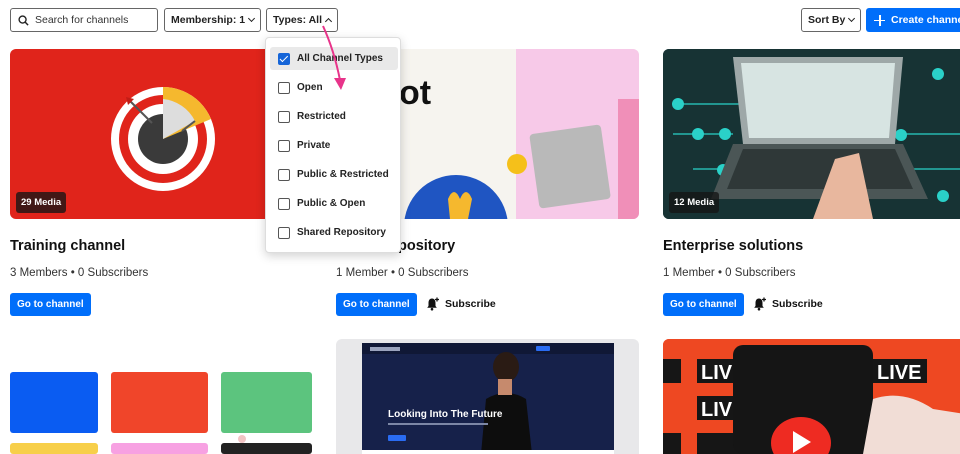 This screenshot has width=960, height=454. What do you see at coordinates (67, 246) in the screenshot?
I see `channel-title: Training channel` at bounding box center [67, 246].